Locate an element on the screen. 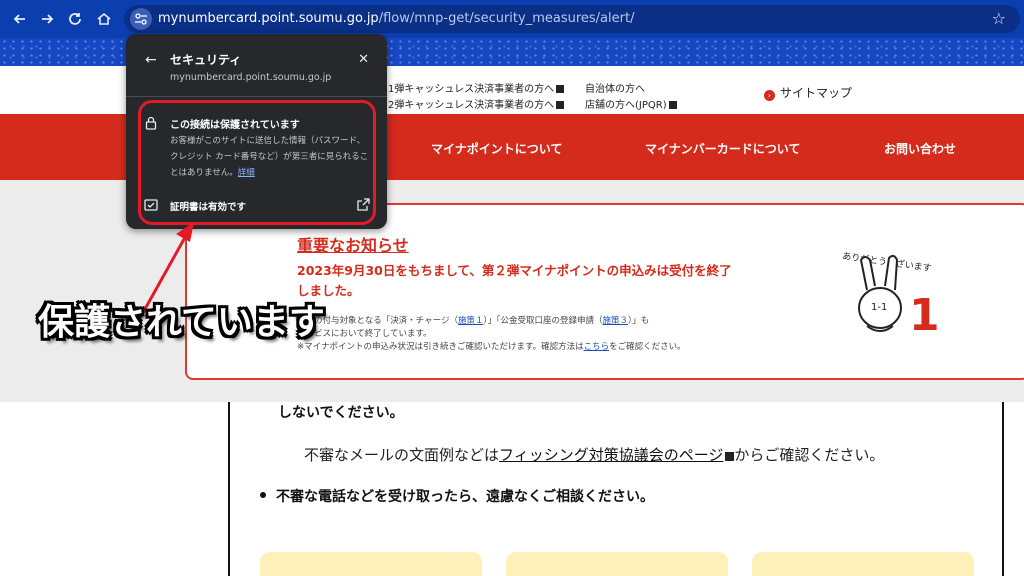  home-icon is located at coordinates (104, 19).